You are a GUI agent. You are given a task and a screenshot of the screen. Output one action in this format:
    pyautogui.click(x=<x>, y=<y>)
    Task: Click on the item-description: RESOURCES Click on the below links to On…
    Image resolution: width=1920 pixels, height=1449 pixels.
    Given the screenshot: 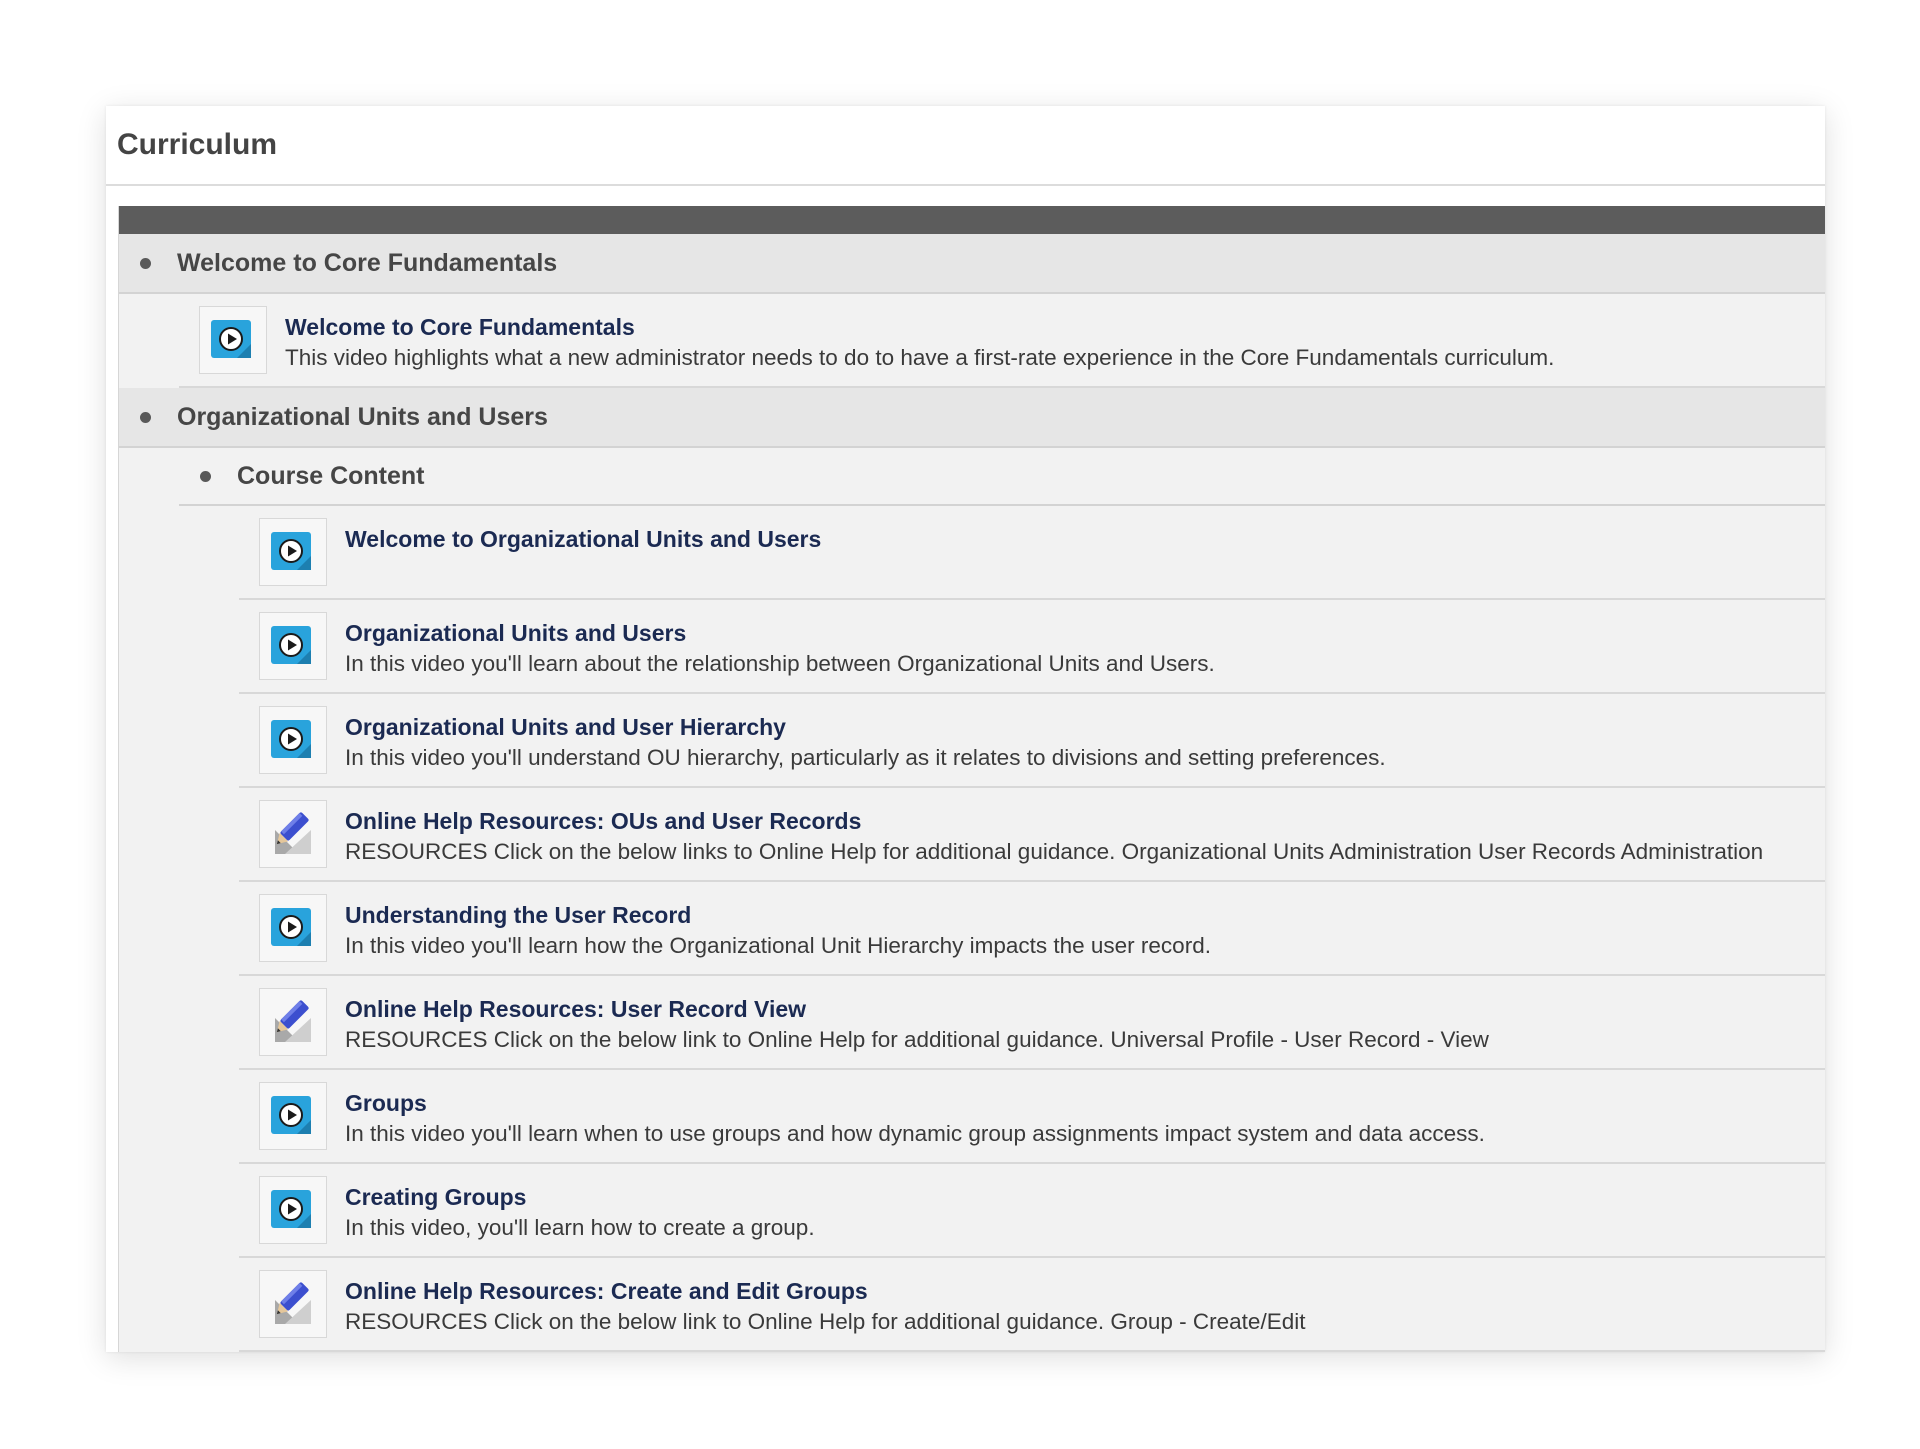 What is the action you would take?
    pyautogui.click(x=1054, y=851)
    